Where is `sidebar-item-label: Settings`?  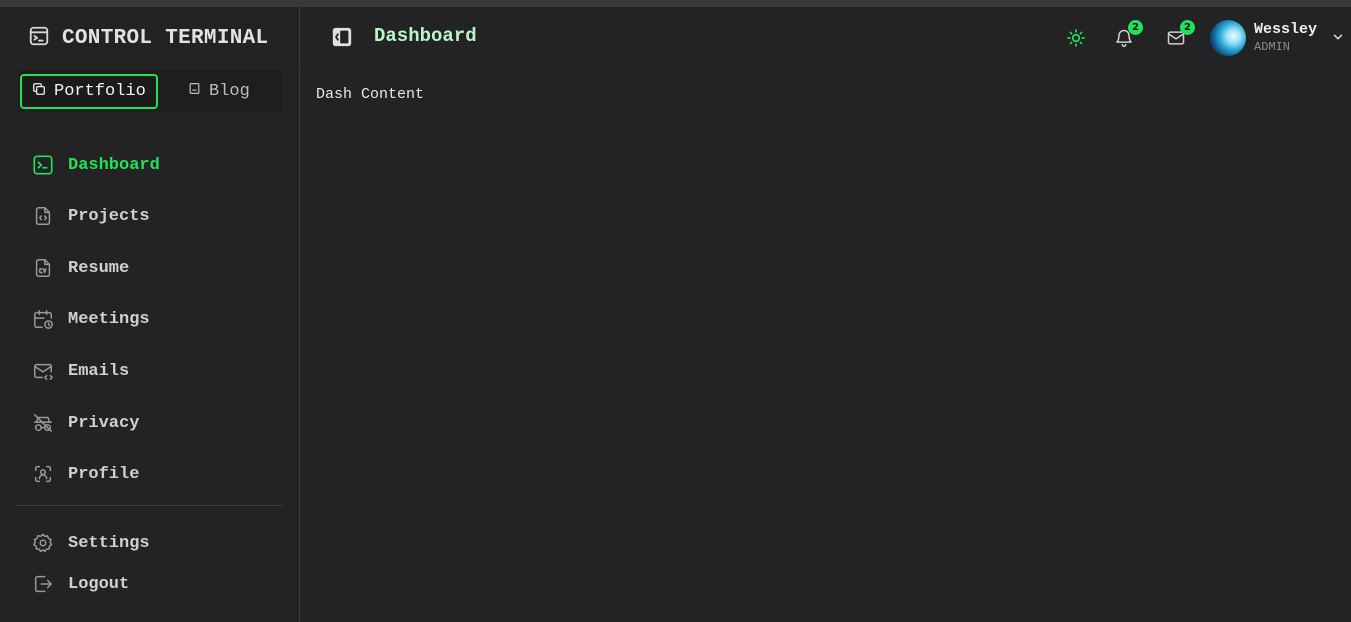
sidebar-item-label: Settings is located at coordinates (109, 543).